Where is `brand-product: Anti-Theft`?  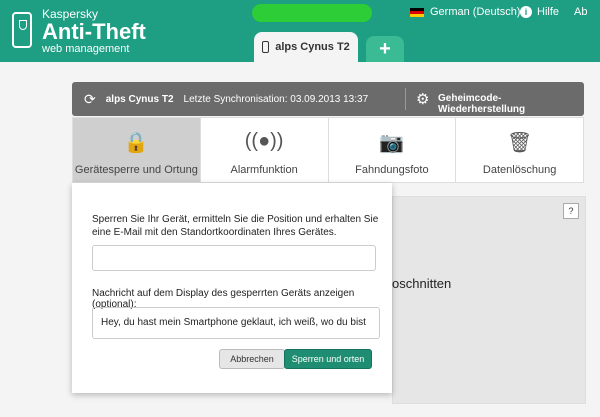 brand-product: Anti-Theft is located at coordinates (94, 31).